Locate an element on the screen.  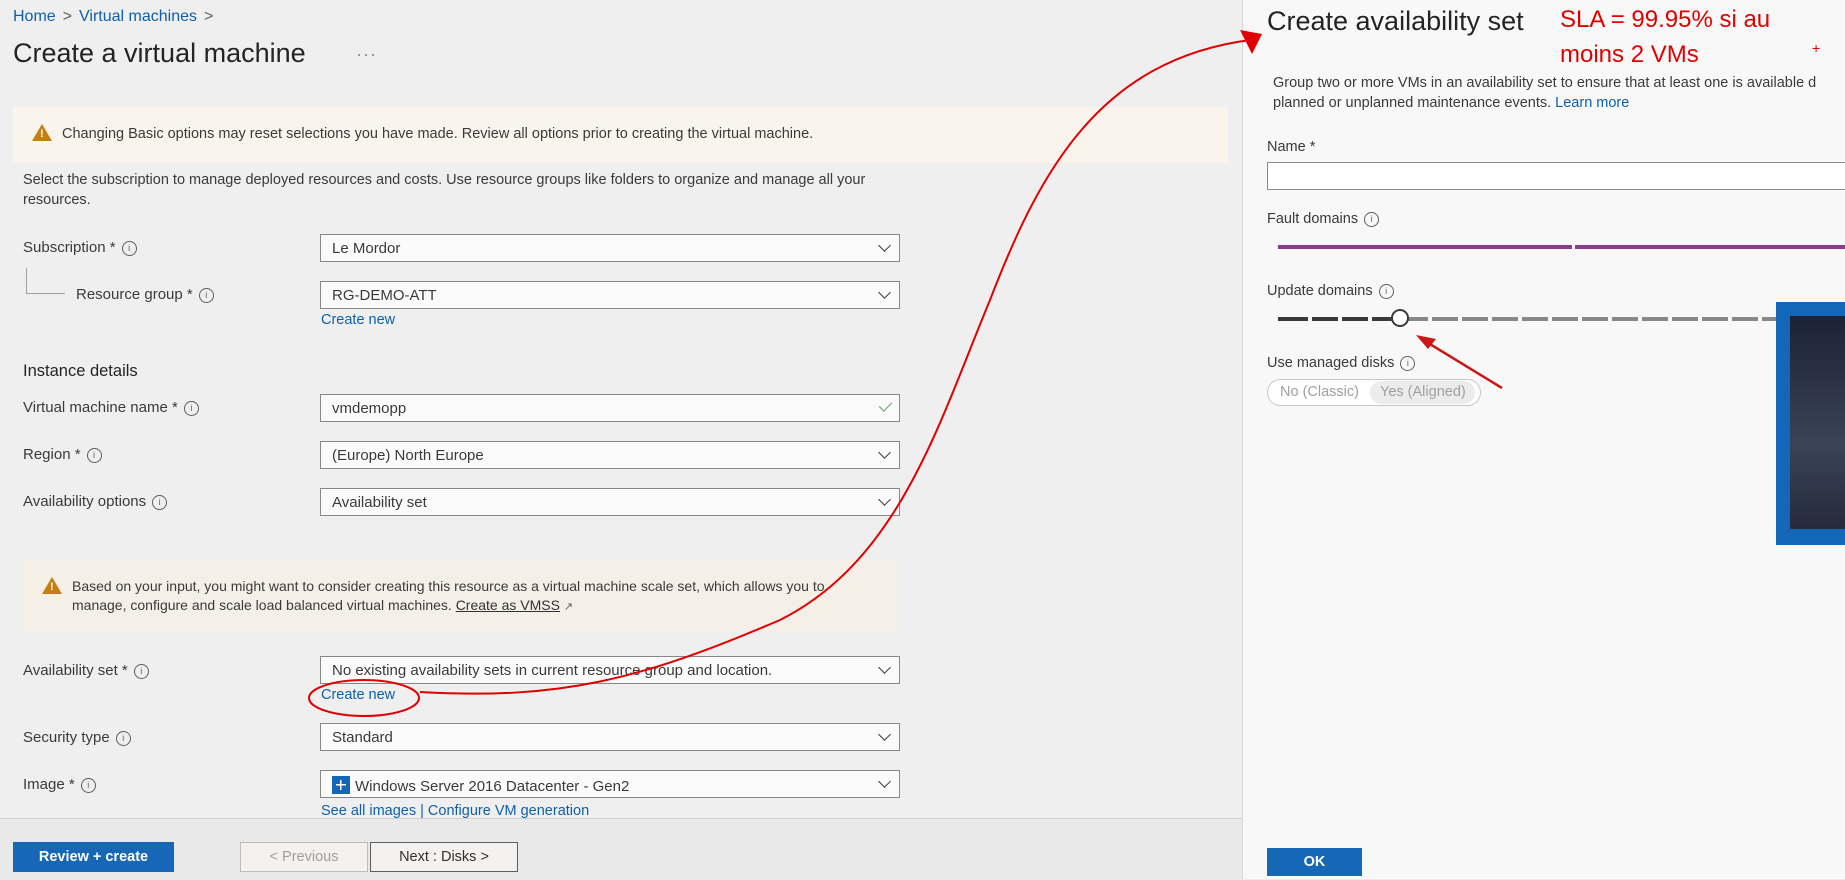
annotation-arrowhead is located at coordinates (1251, 42).